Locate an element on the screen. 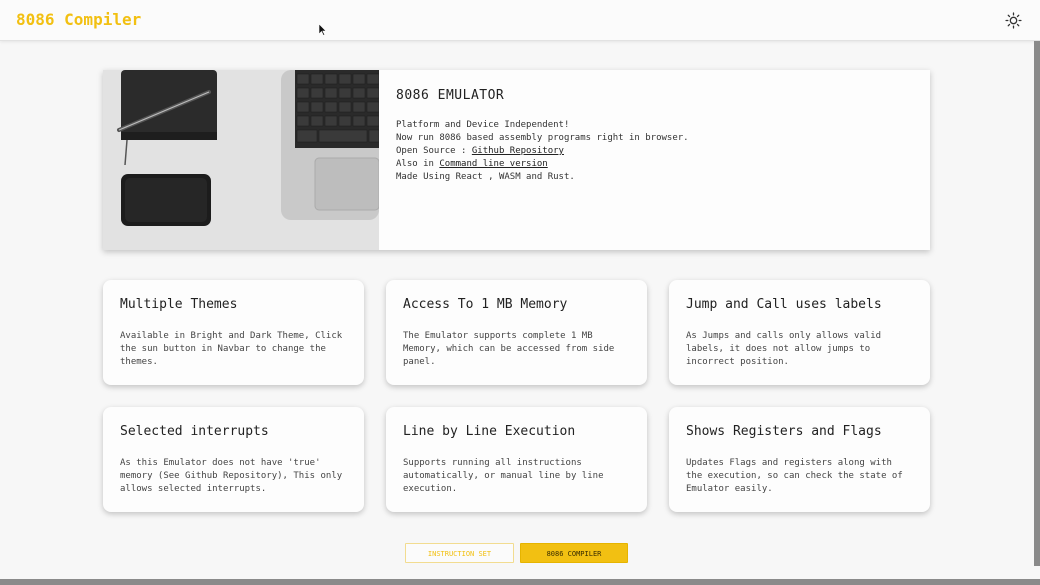 The image size is (1040, 585). vertical-scrollbar is located at coordinates (1037, 303).